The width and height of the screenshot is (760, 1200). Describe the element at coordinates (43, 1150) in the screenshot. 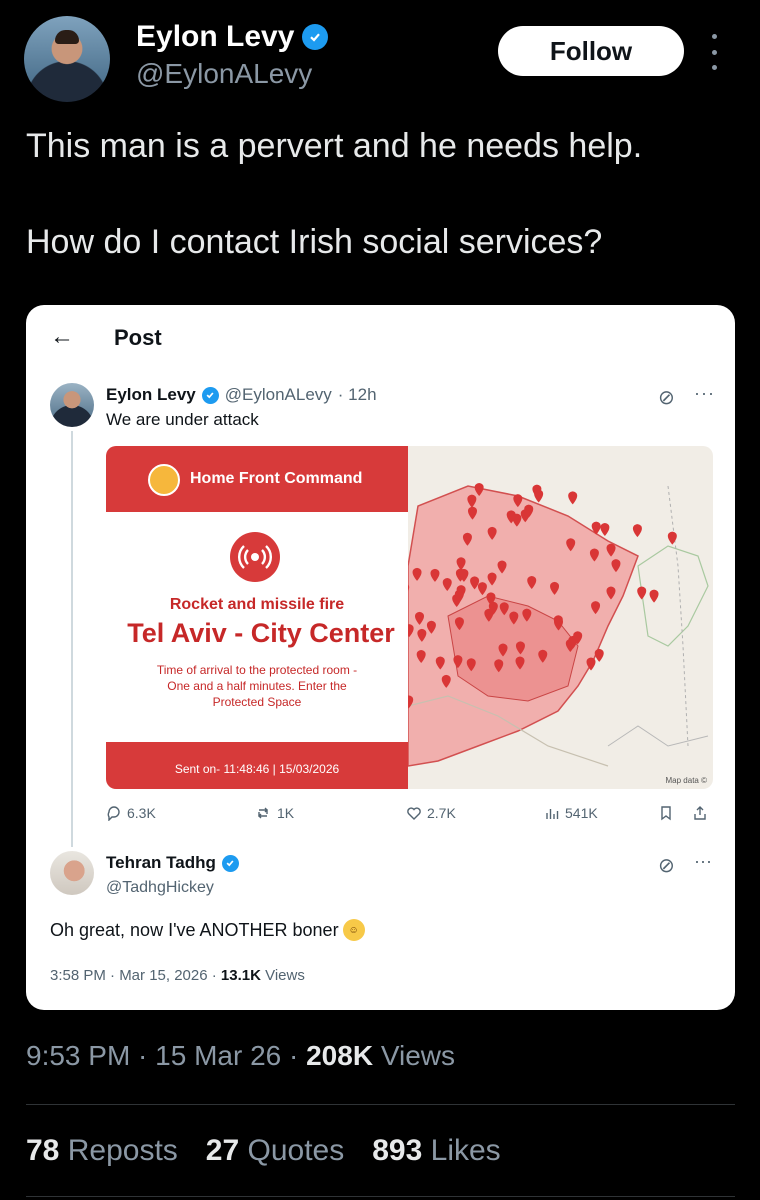

I see `reposts-count: 78` at that location.